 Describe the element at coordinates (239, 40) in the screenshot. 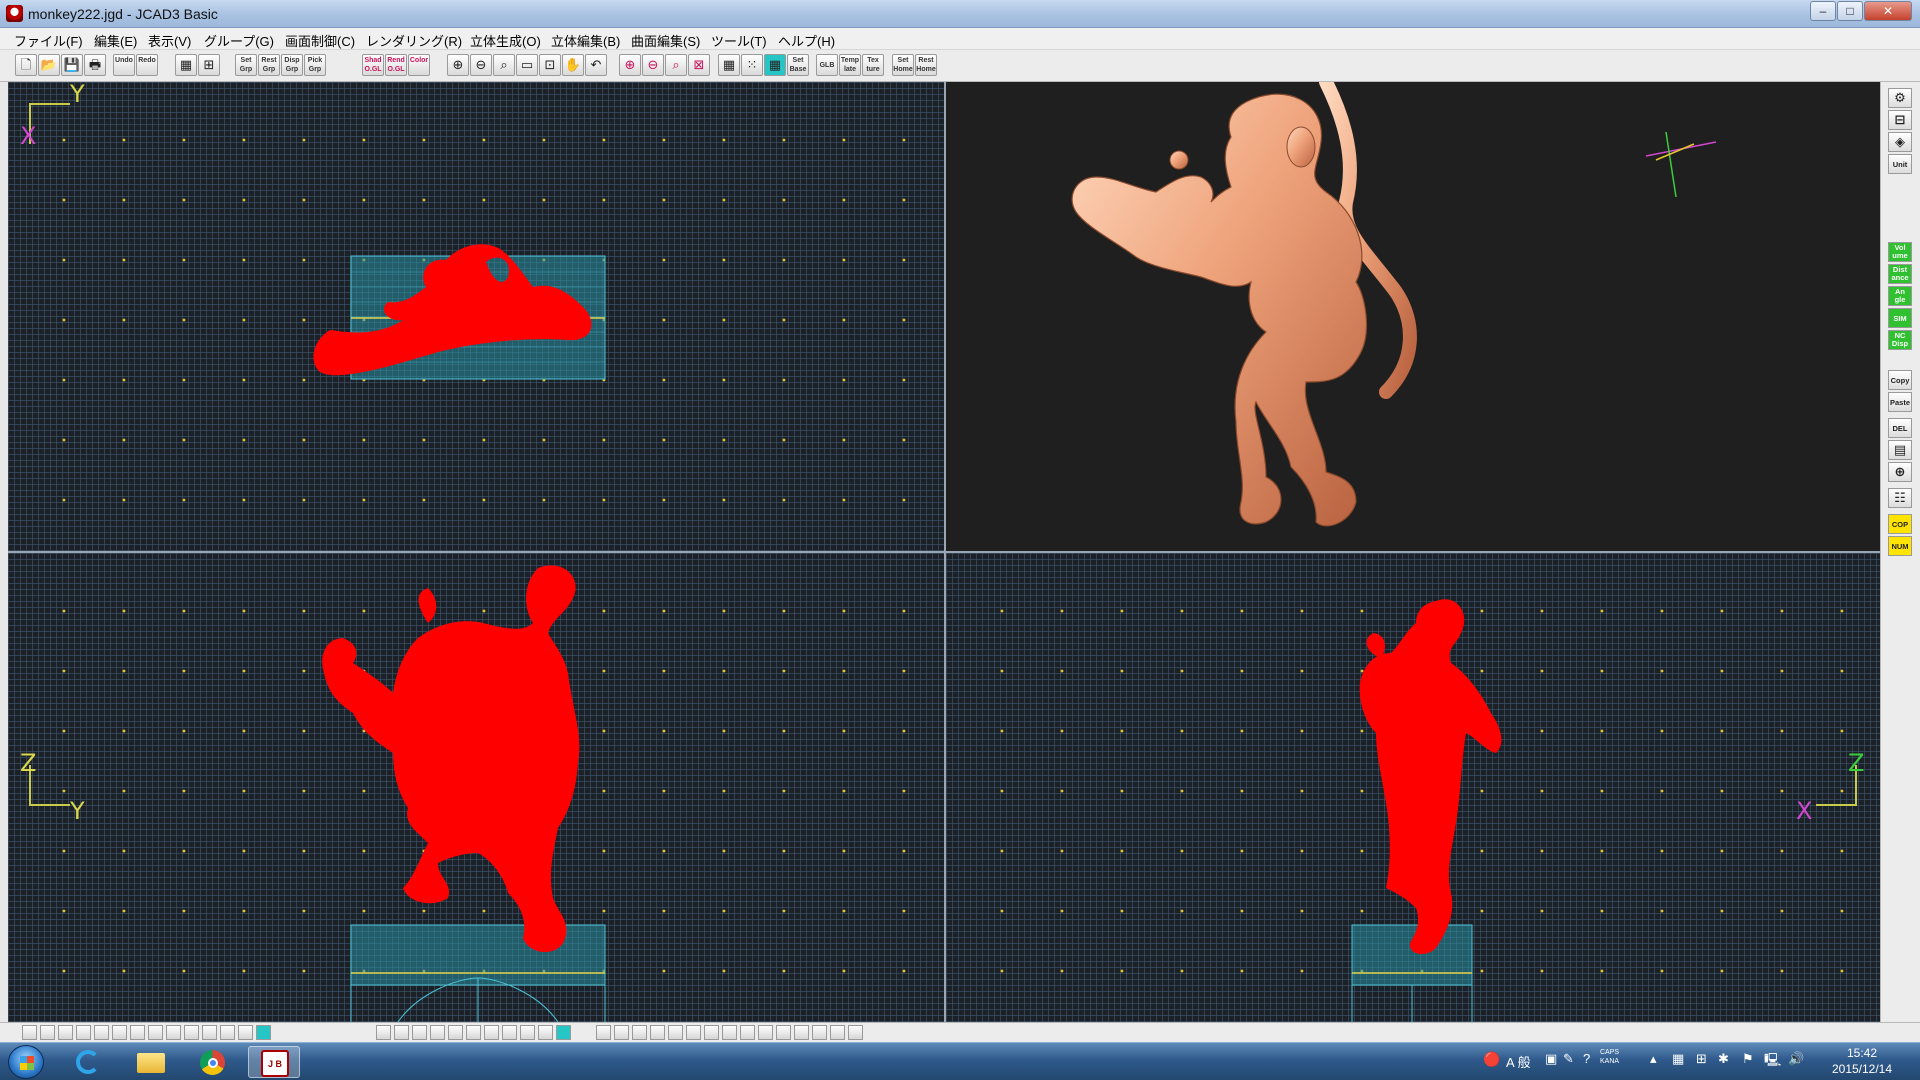

I see `menu-group: グループ(G)` at that location.